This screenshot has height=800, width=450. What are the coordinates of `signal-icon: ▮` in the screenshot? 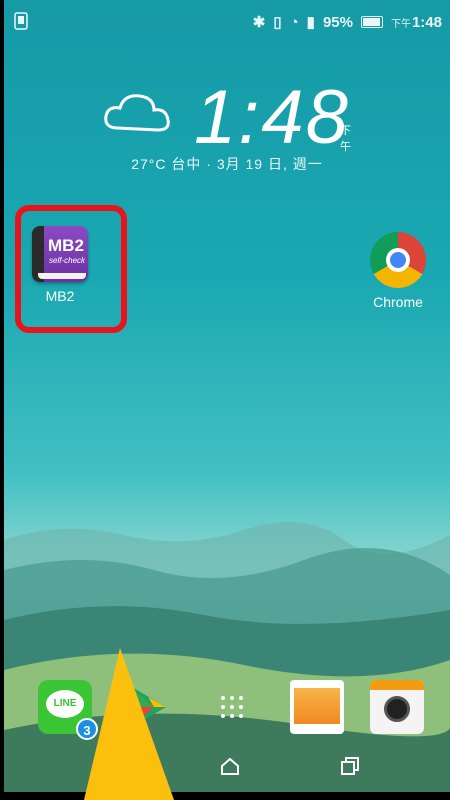 It's located at (310, 22).